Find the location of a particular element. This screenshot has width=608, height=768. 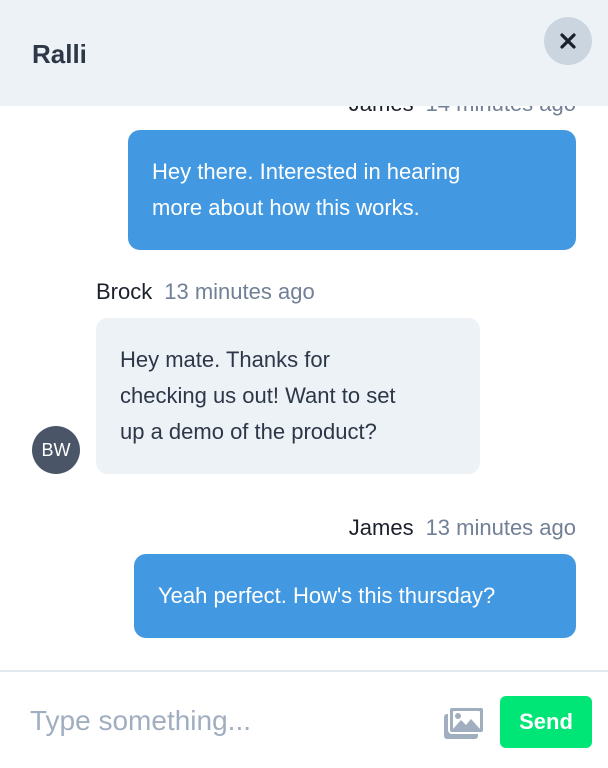

close-button is located at coordinates (568, 41).